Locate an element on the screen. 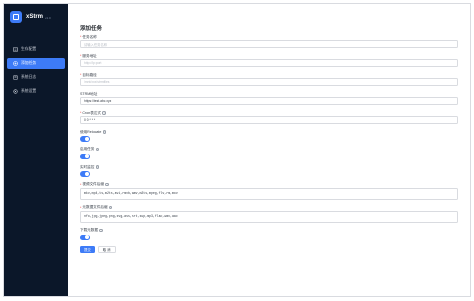 The height and width of the screenshot is (301, 474). cancel-button: 取 消 is located at coordinates (106, 249).